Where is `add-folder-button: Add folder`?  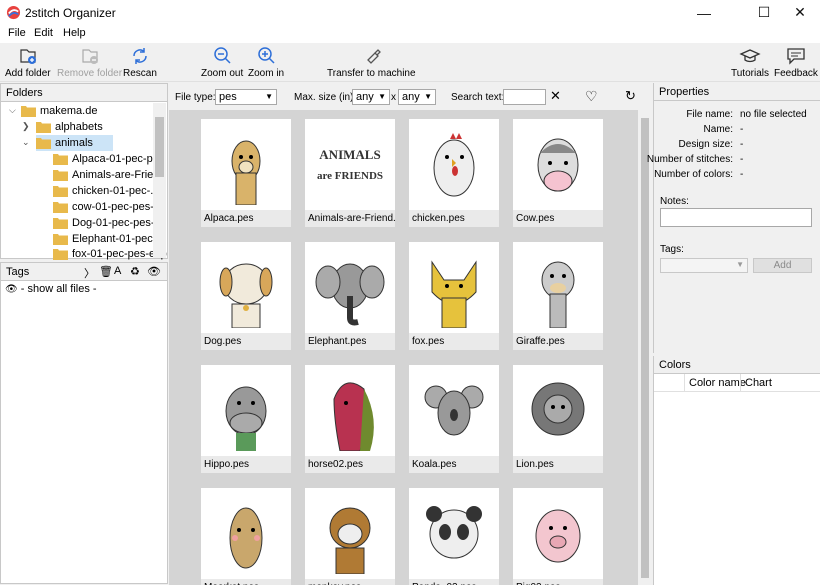 add-folder-button: Add folder is located at coordinates (28, 63).